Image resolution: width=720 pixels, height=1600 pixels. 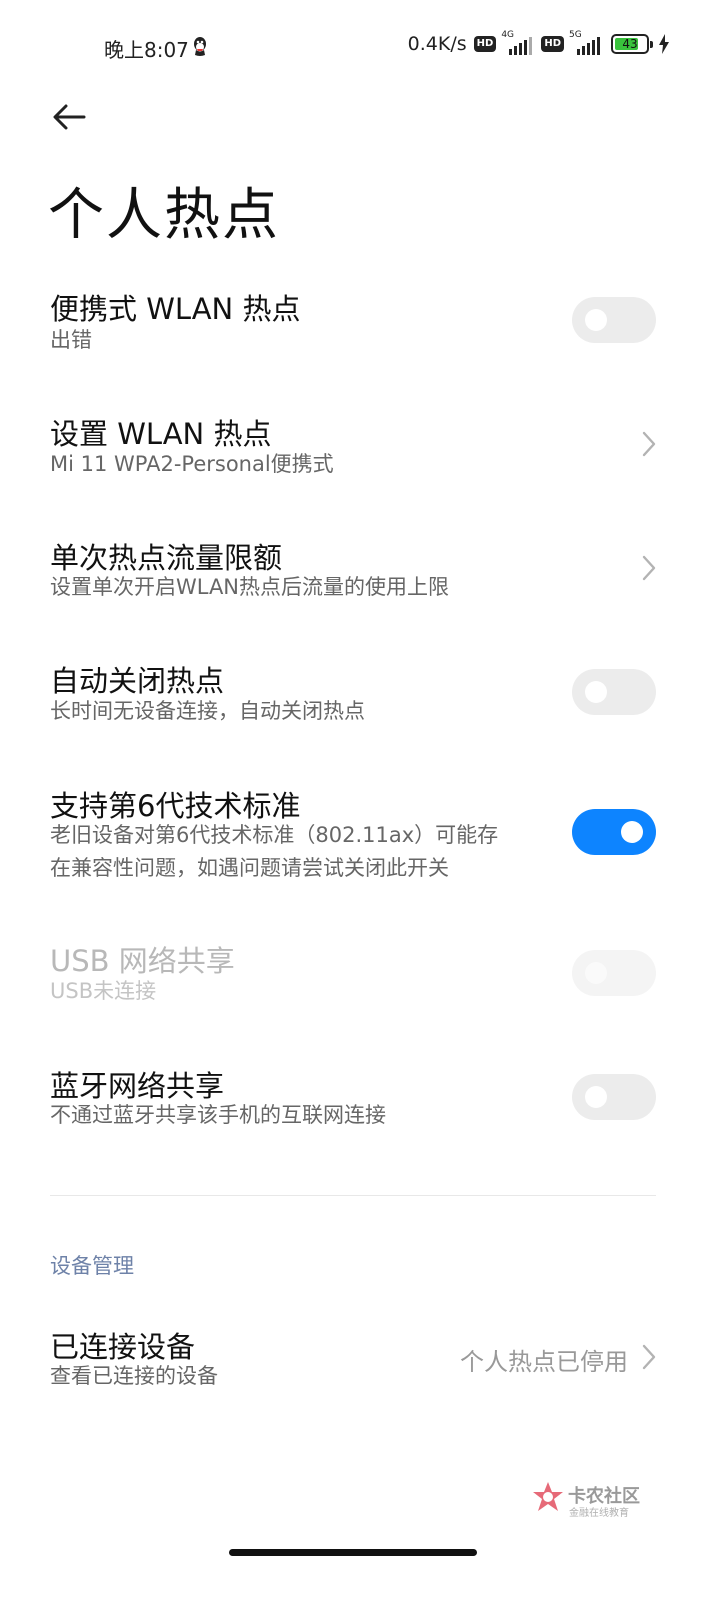 I want to click on signal-sim1-icon: 4G, so click(x=517, y=42).